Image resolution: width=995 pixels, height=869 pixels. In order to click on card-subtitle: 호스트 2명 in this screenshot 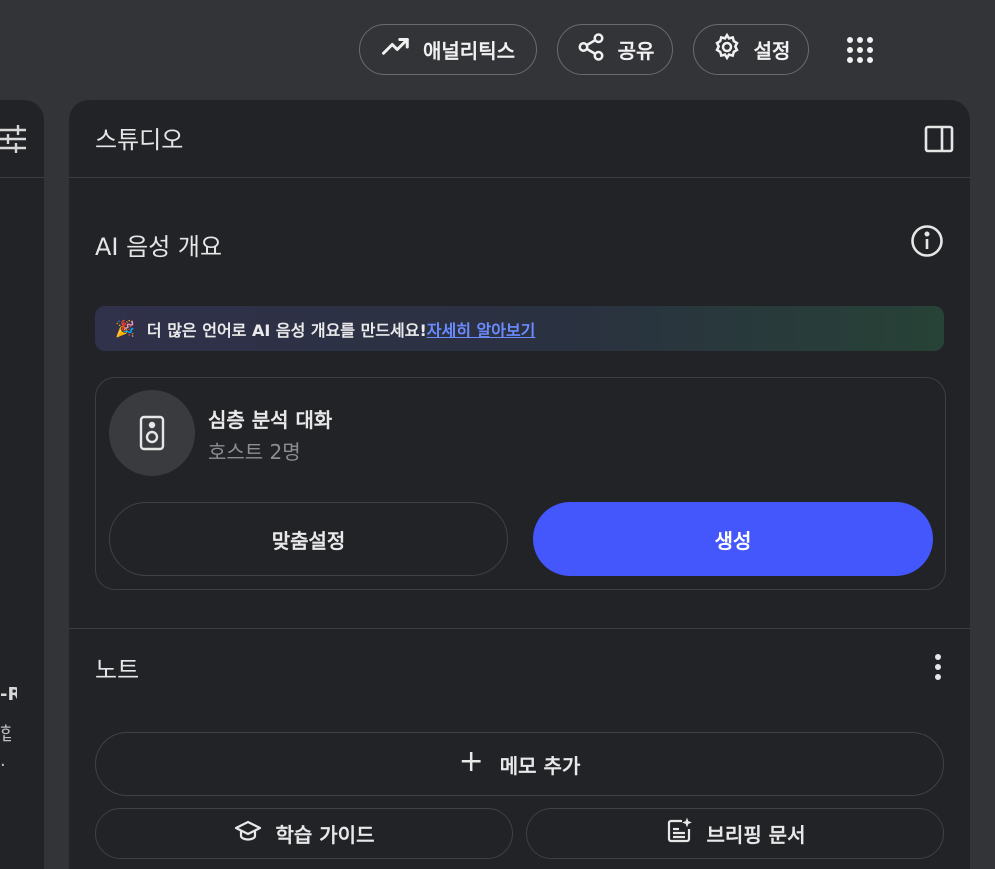, I will do `click(254, 452)`.